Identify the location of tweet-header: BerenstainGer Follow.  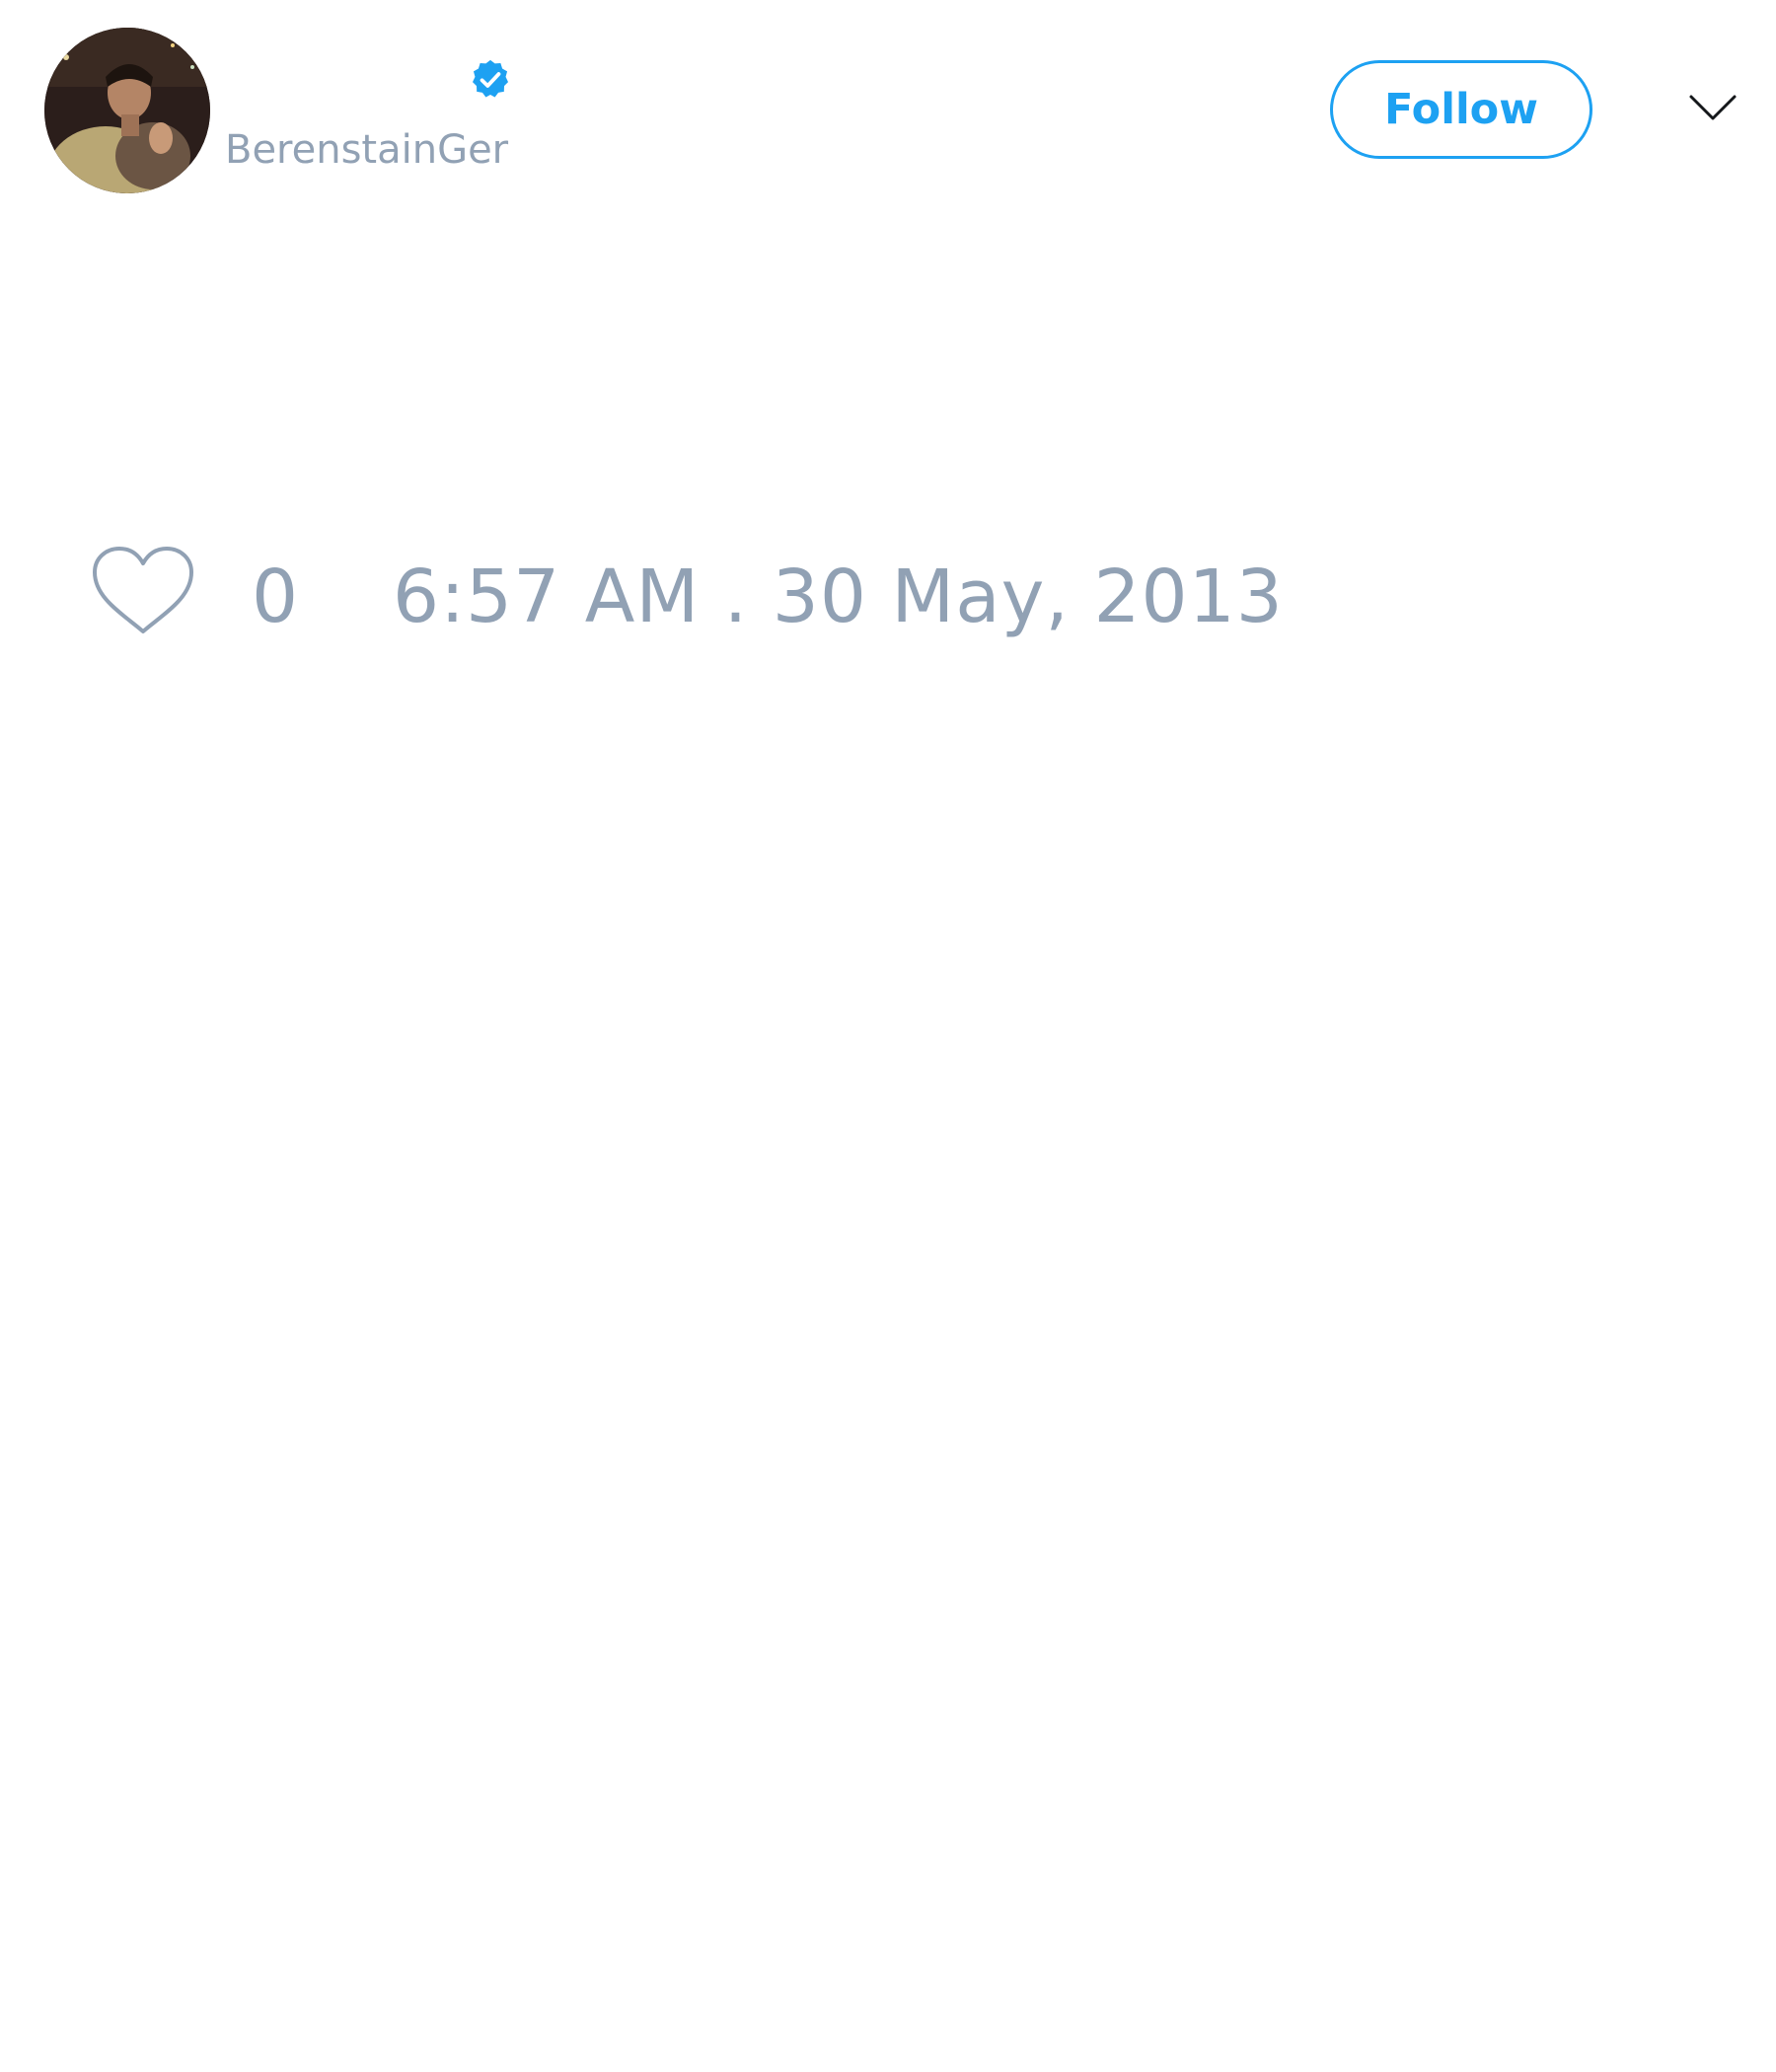
(888, 109).